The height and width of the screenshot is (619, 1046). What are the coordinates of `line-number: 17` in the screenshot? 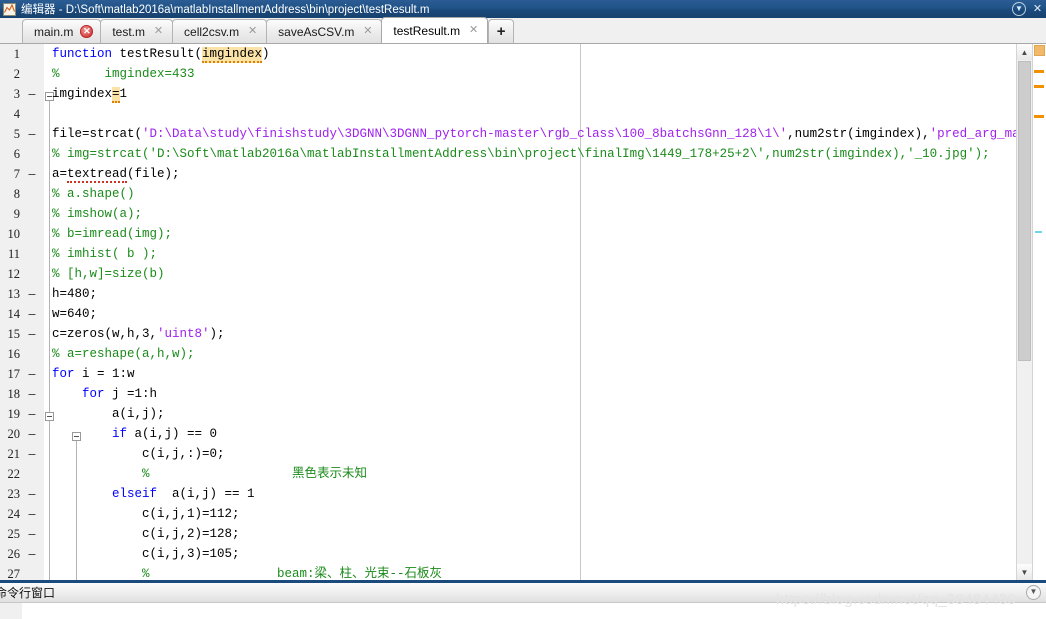 It's located at (14, 374).